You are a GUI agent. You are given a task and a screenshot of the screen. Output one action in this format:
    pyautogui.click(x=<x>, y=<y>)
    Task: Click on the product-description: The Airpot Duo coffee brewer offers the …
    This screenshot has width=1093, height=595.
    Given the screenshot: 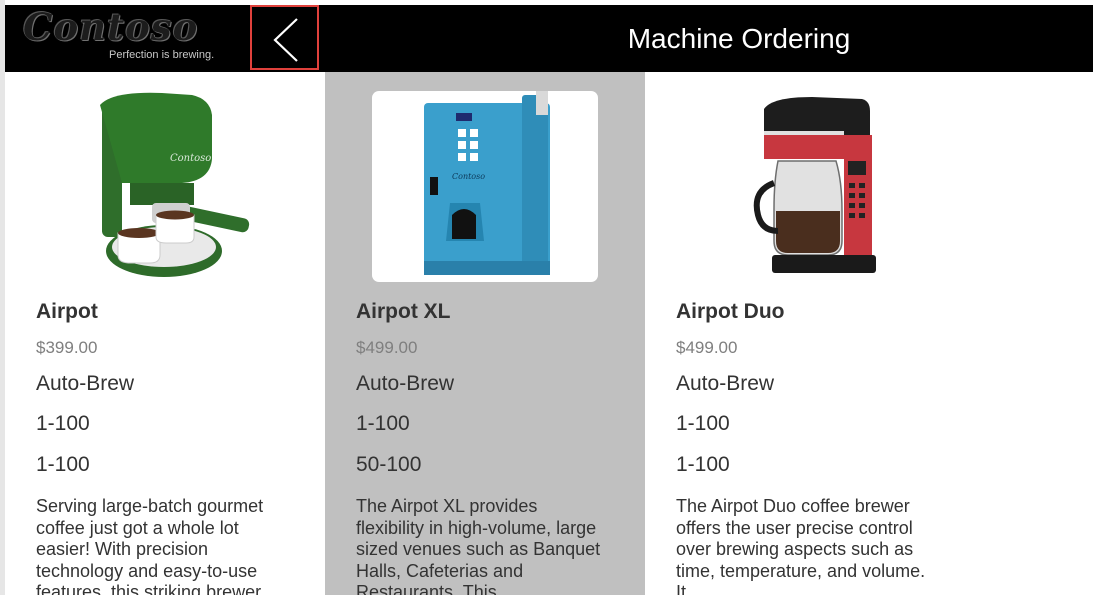 What is the action you would take?
    pyautogui.click(x=801, y=545)
    